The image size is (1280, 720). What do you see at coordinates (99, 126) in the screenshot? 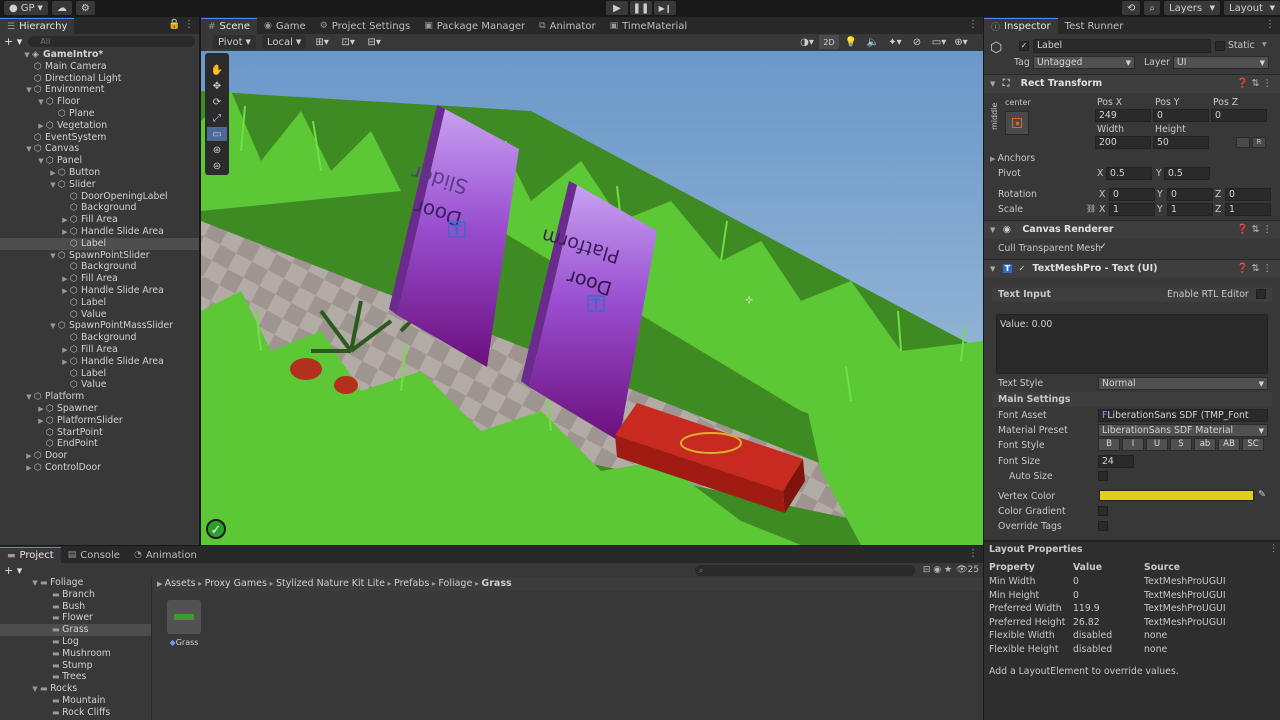
I see `hierarchy-item: ▶ ⬡ Vegetation` at bounding box center [99, 126].